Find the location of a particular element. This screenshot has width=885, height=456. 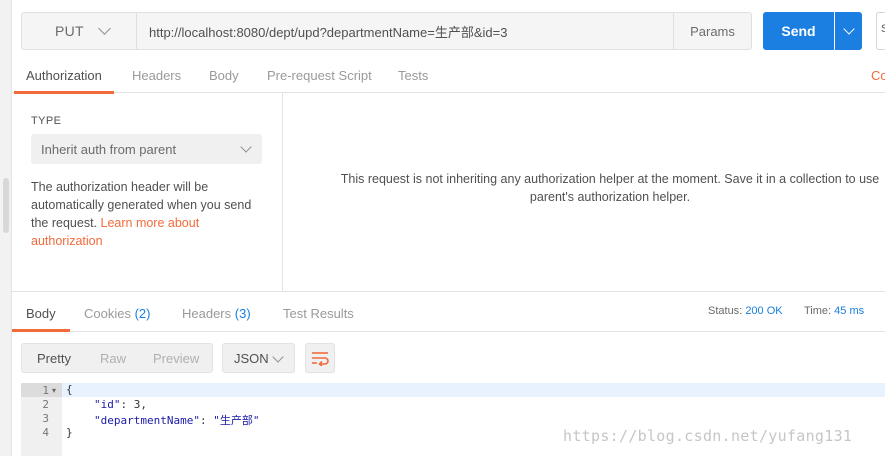

line-number: 4 is located at coordinates (45, 432).